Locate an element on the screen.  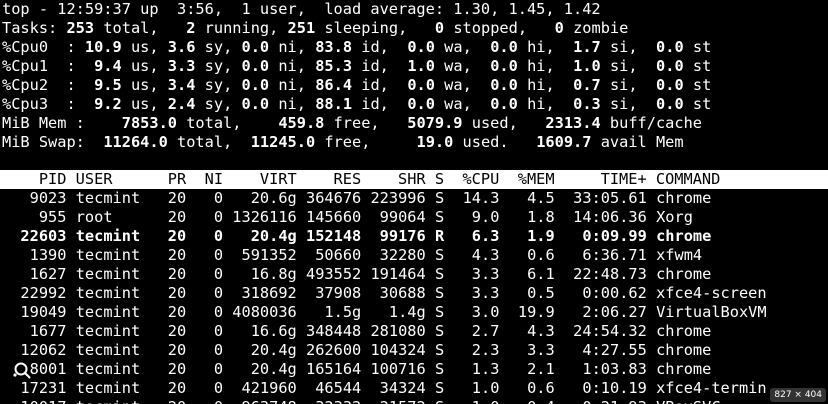
cell-res: 348448 is located at coordinates (333, 331).